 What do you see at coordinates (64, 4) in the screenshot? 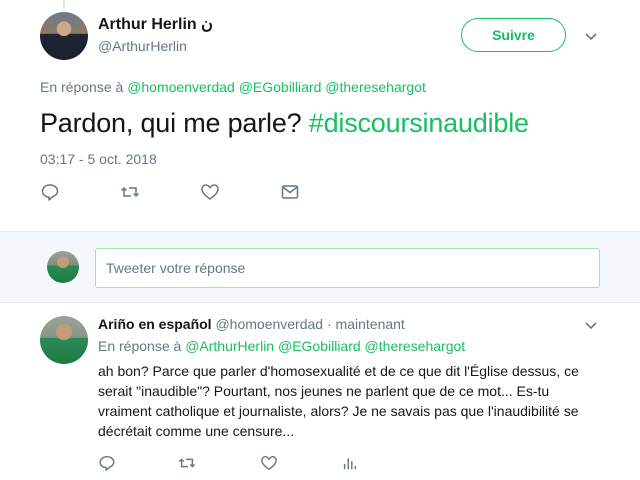
I see `thread-line` at bounding box center [64, 4].